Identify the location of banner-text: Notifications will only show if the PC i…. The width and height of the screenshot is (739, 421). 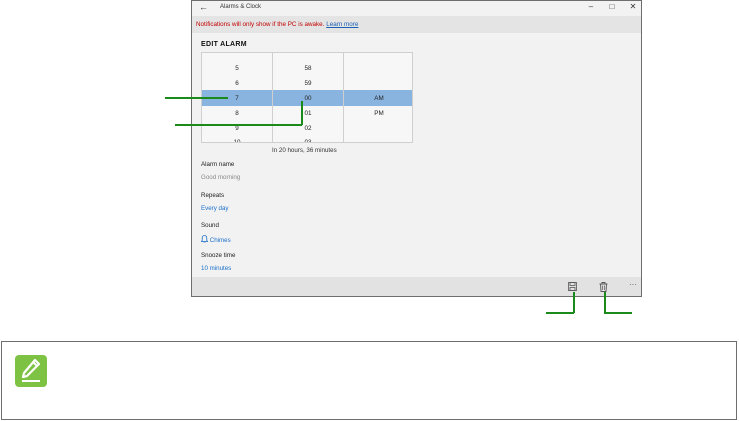
(261, 24).